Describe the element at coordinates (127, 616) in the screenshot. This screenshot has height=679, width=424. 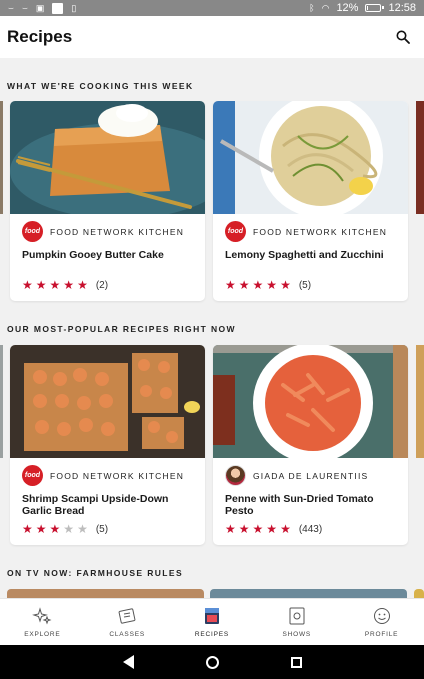
I see `classes-ticket-icon` at that location.